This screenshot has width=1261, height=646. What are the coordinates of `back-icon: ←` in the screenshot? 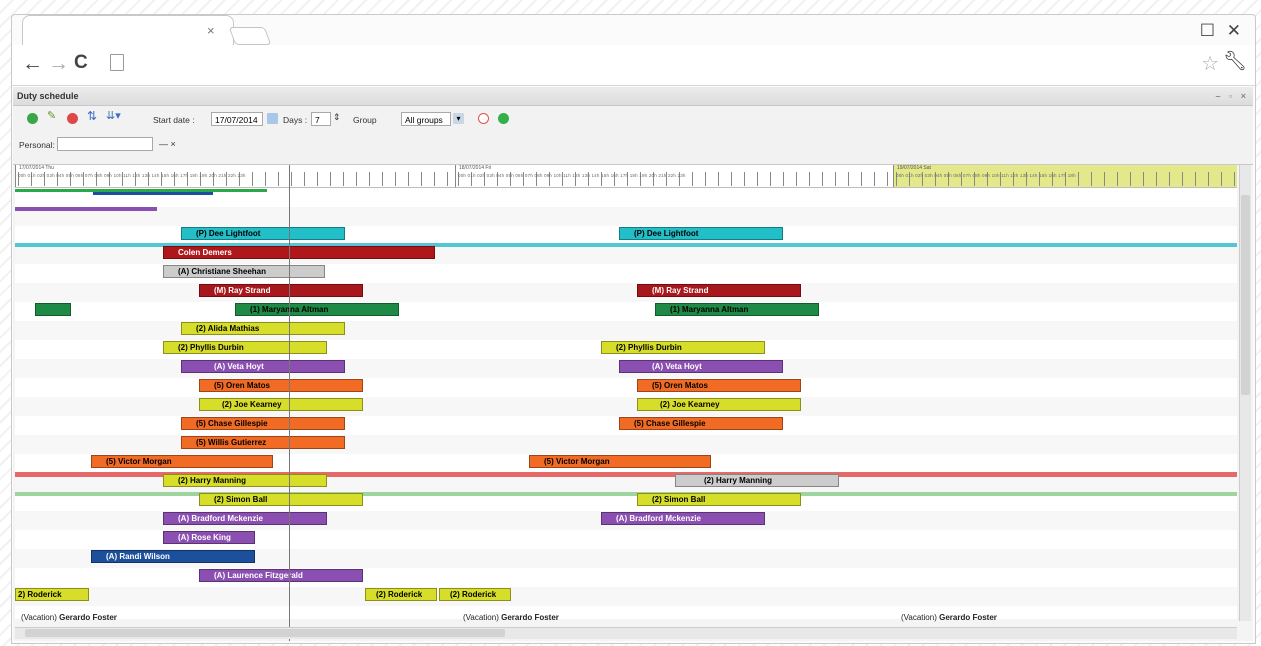 It's located at (32, 64).